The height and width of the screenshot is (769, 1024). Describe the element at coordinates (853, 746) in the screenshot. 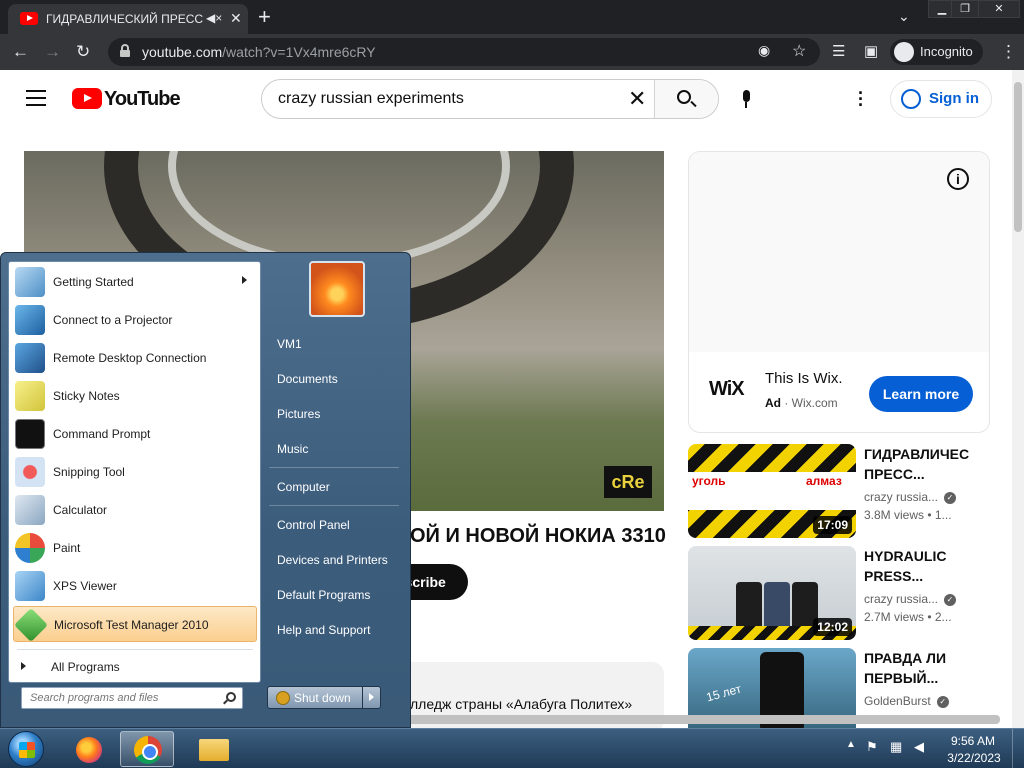

I see `show-hidden-icons-icon: ▲` at that location.